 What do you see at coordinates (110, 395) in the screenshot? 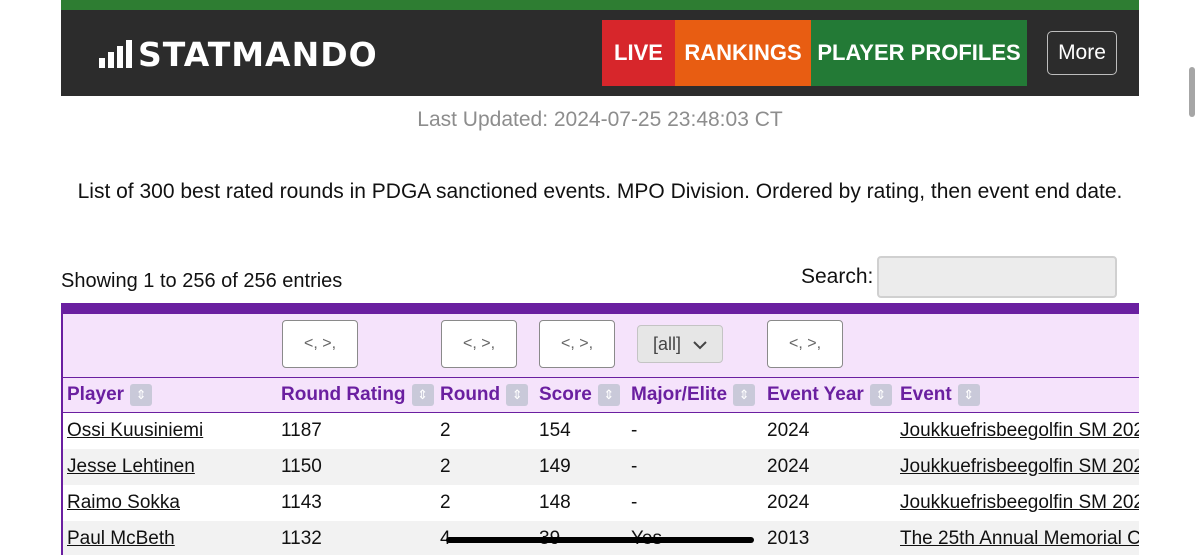
I see `col-player: Player ⇕` at bounding box center [110, 395].